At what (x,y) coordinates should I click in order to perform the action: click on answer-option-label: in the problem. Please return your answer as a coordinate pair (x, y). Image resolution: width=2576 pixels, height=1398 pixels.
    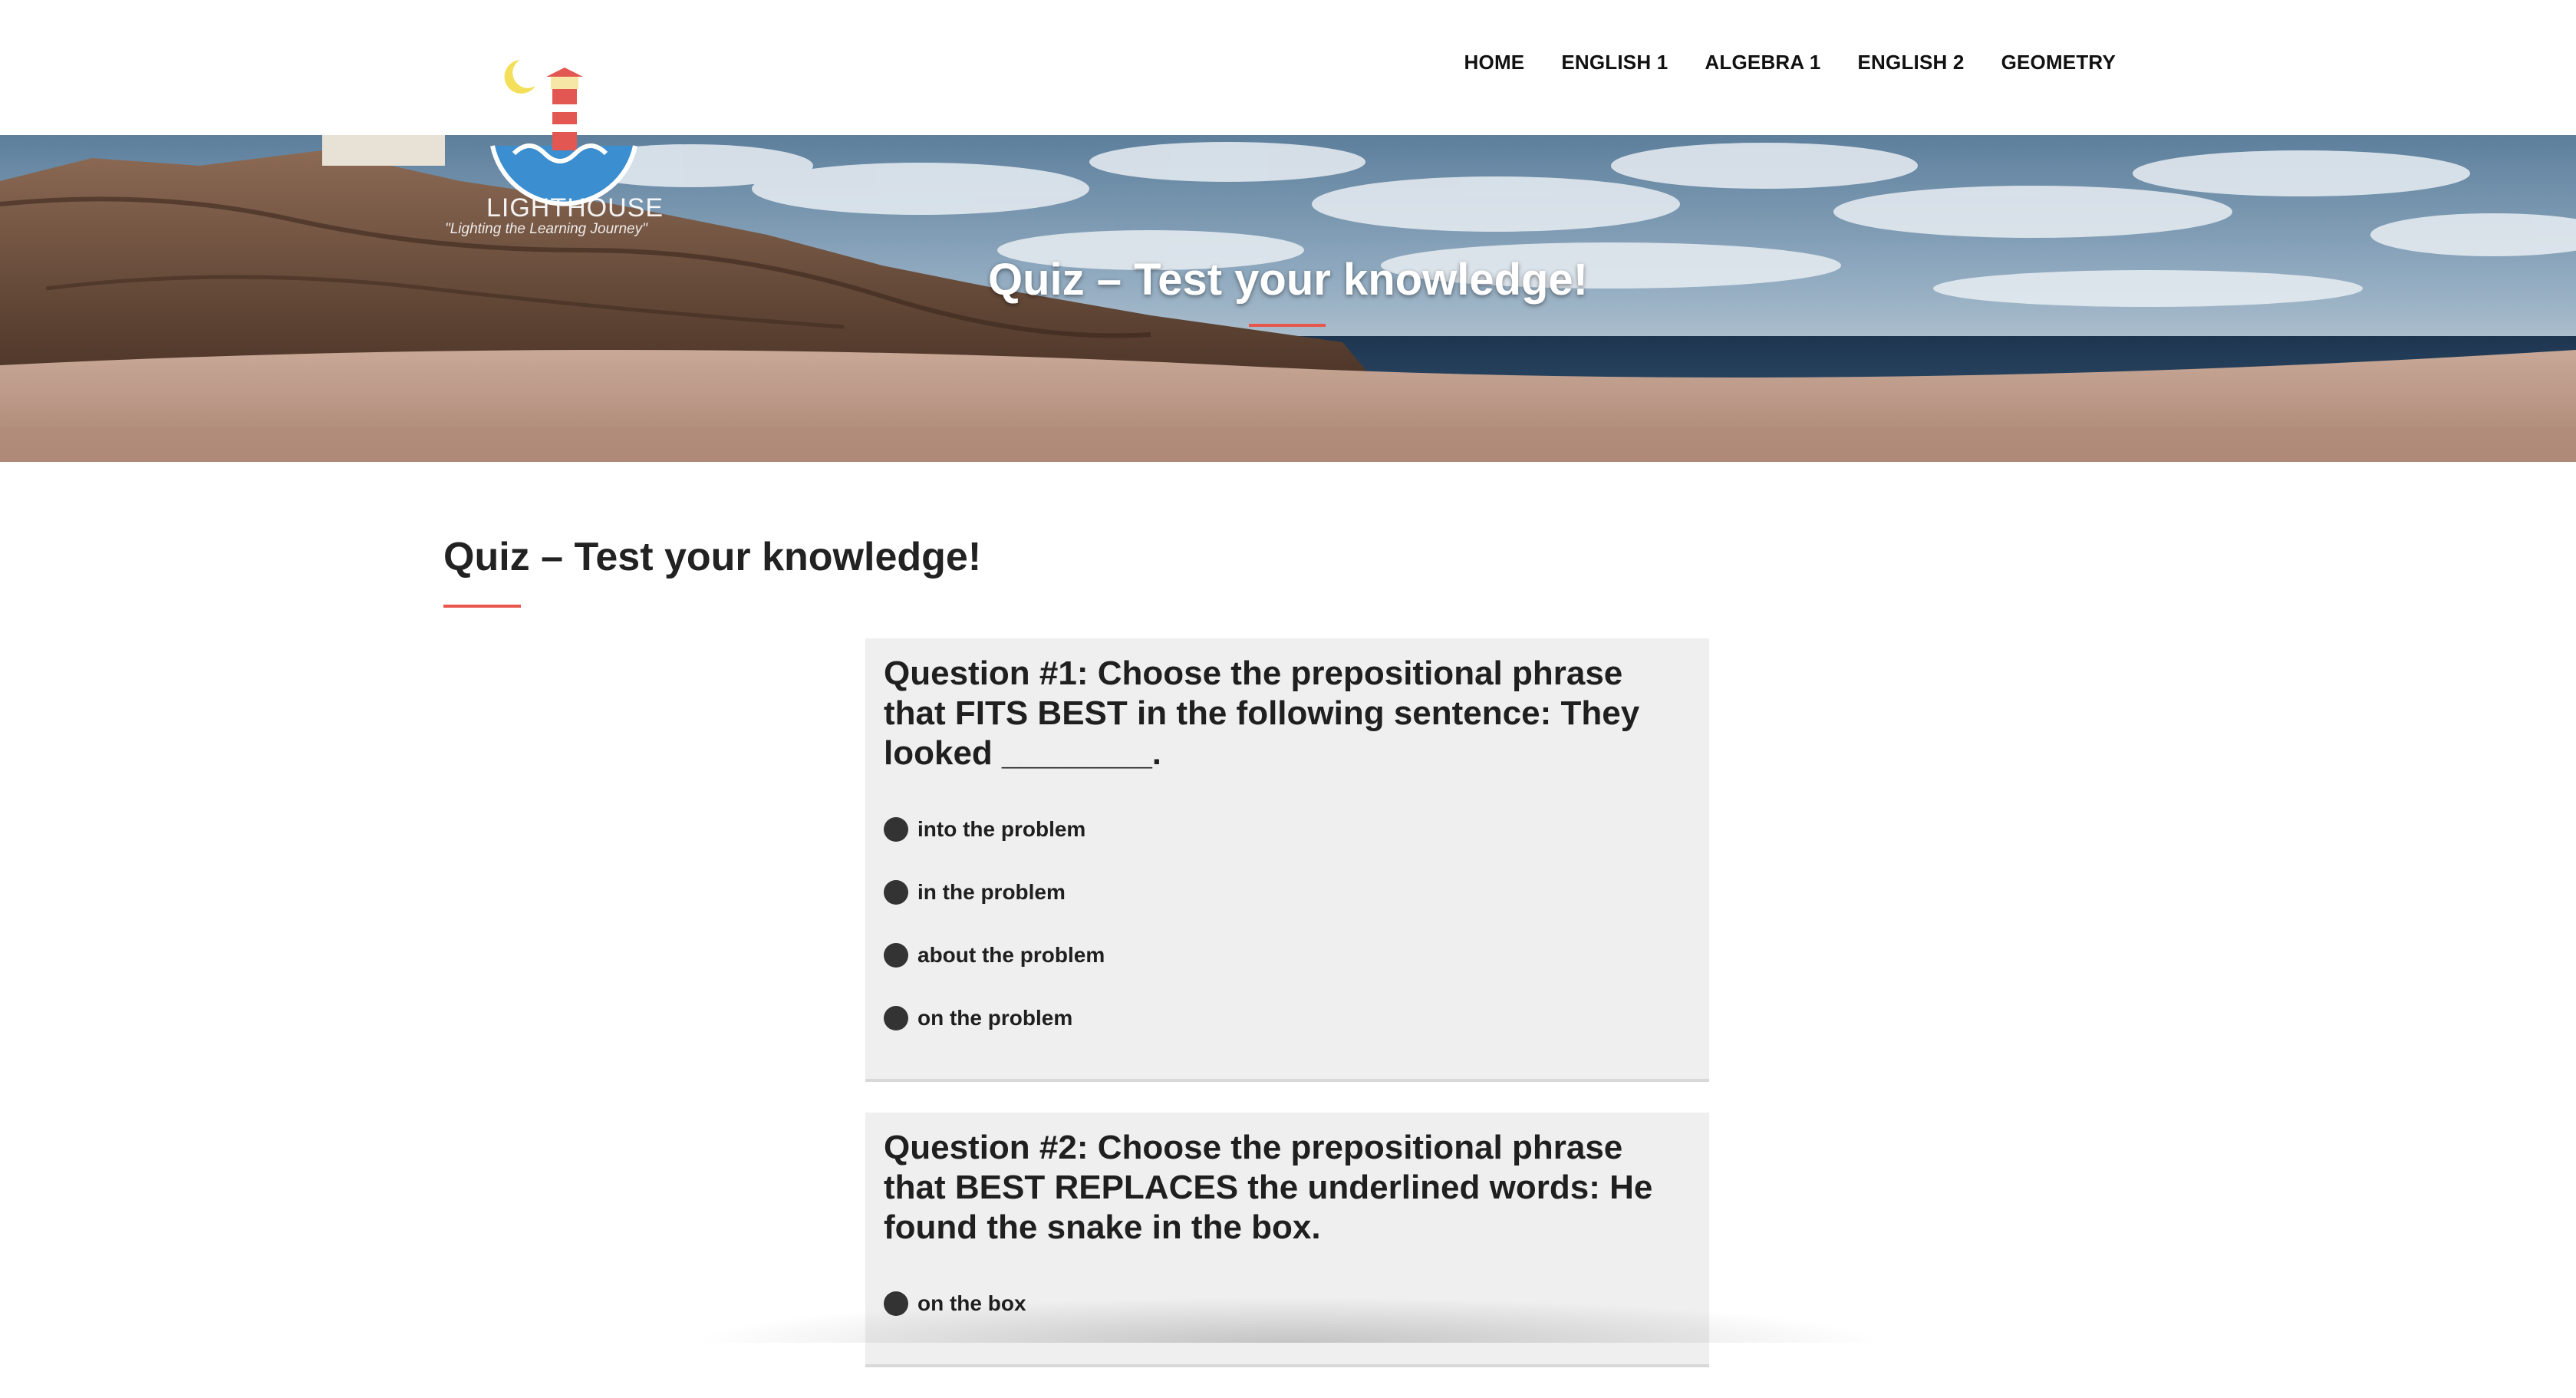
    Looking at the image, I should click on (991, 892).